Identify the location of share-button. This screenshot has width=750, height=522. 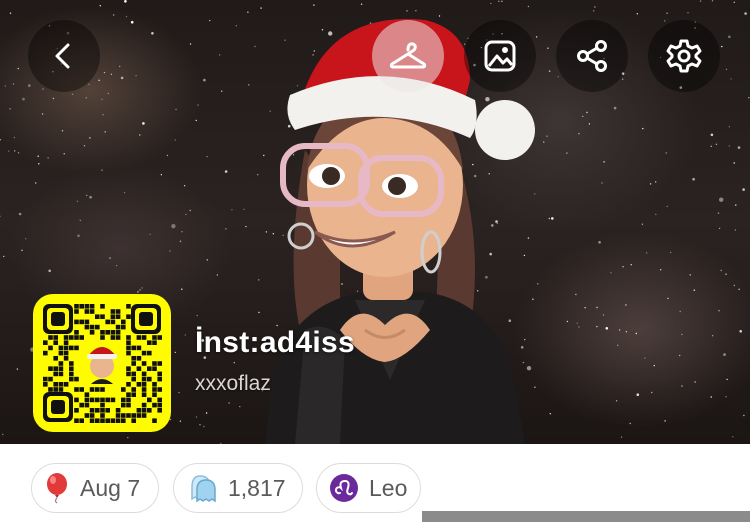
(592, 56).